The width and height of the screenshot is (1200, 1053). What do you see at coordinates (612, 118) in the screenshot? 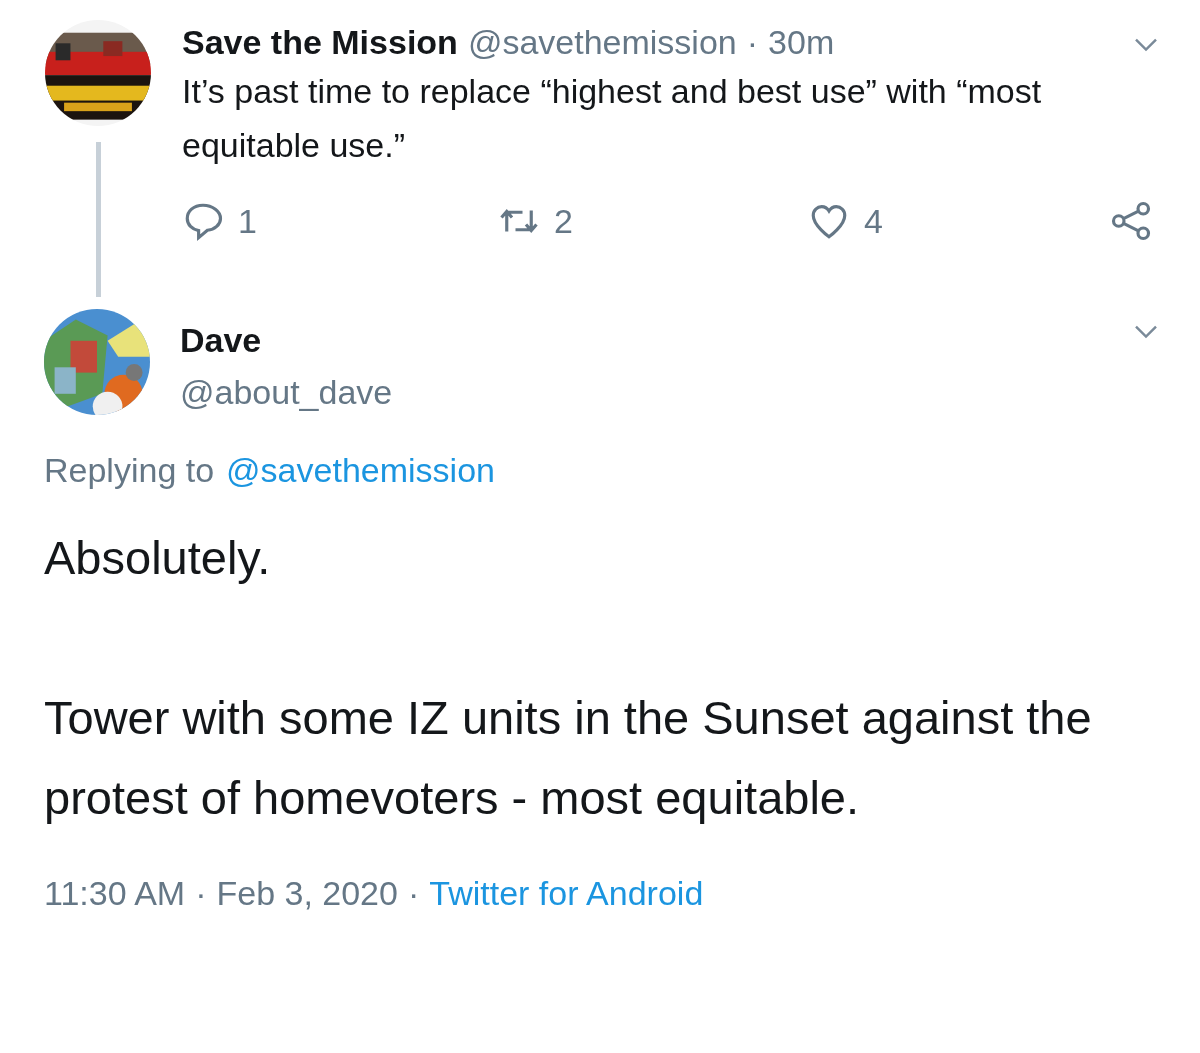
I see `tweet-text: It’s past time to replace “highest and best use” with “most equitable use.”` at bounding box center [612, 118].